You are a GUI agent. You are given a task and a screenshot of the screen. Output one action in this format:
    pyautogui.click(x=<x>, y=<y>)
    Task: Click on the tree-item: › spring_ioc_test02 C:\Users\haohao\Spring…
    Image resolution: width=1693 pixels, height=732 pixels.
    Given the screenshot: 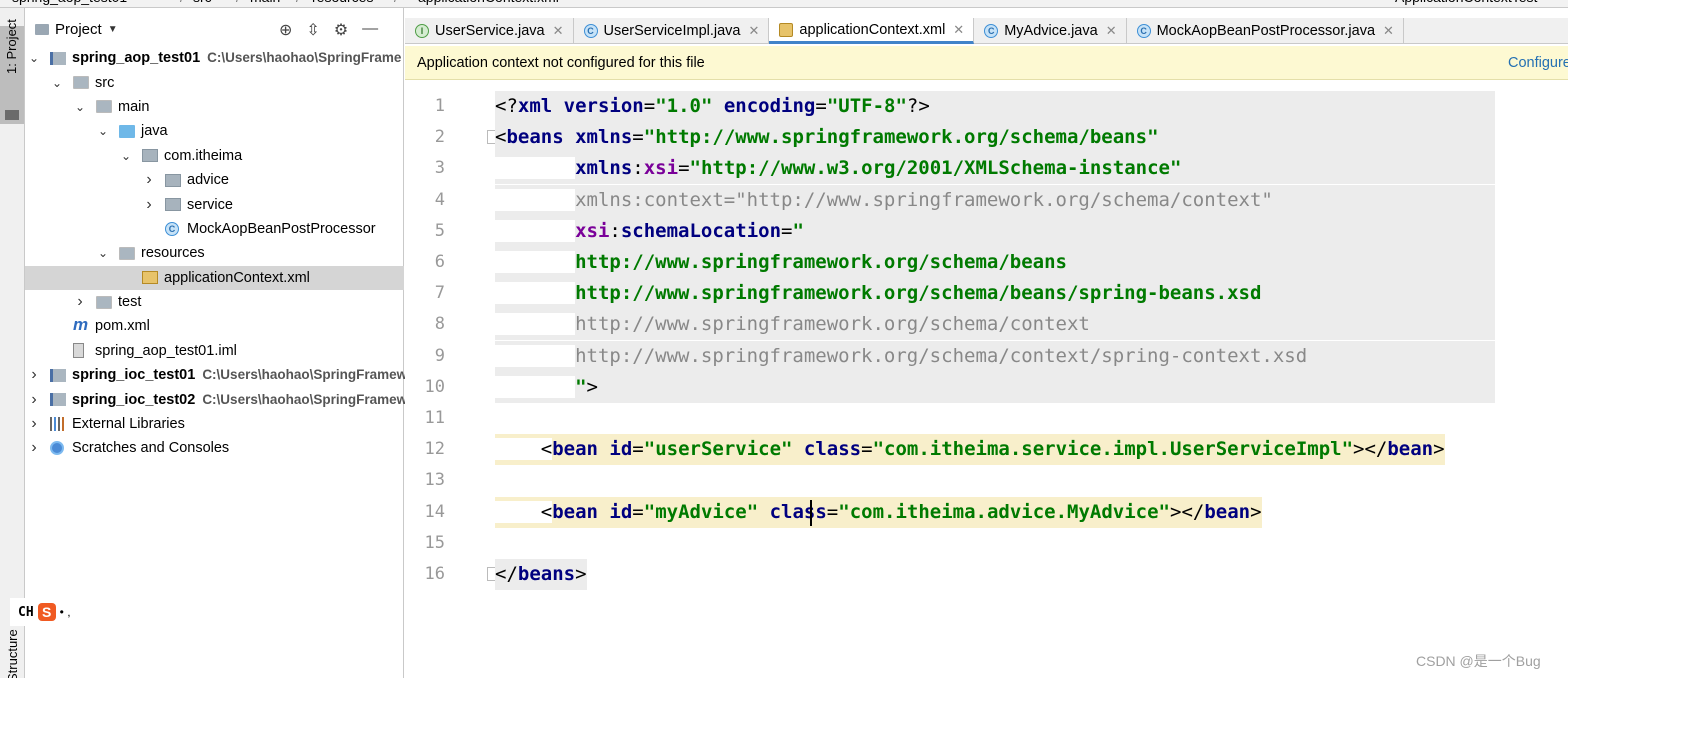 What is the action you would take?
    pyautogui.click(x=216, y=399)
    